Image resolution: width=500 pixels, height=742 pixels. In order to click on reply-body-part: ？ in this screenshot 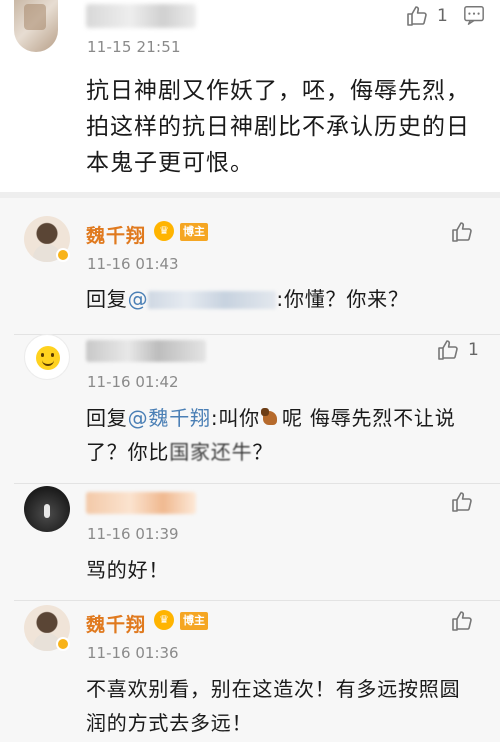, I will do `click(263, 452)`.